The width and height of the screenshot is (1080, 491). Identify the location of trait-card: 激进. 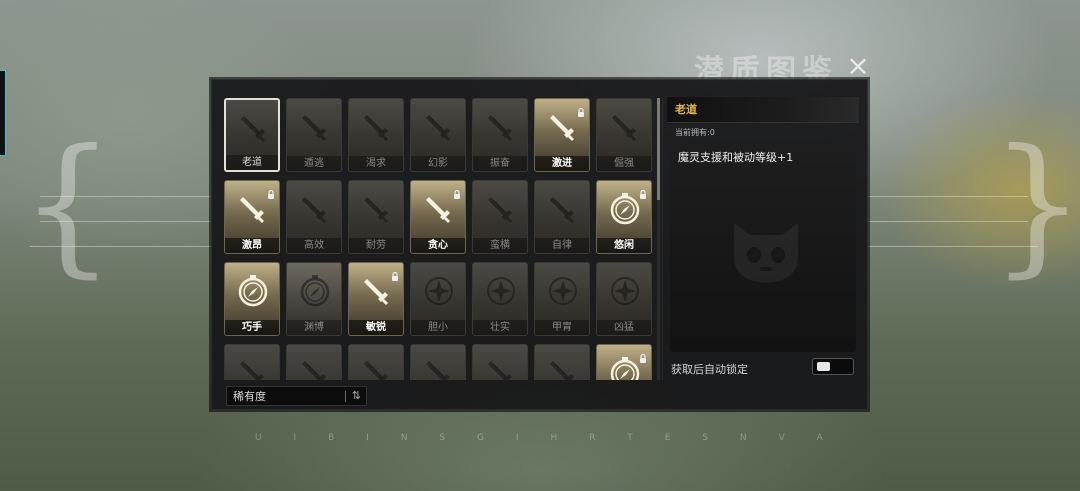
(562, 135).